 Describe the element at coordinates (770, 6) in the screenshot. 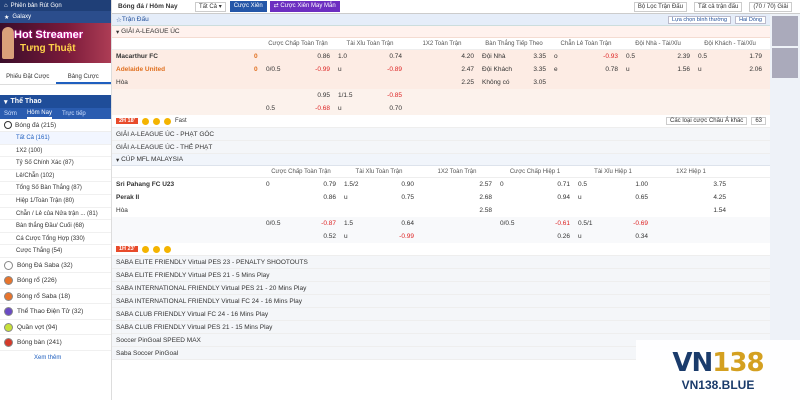

I see `league-count: (70 / 70) Giải` at that location.